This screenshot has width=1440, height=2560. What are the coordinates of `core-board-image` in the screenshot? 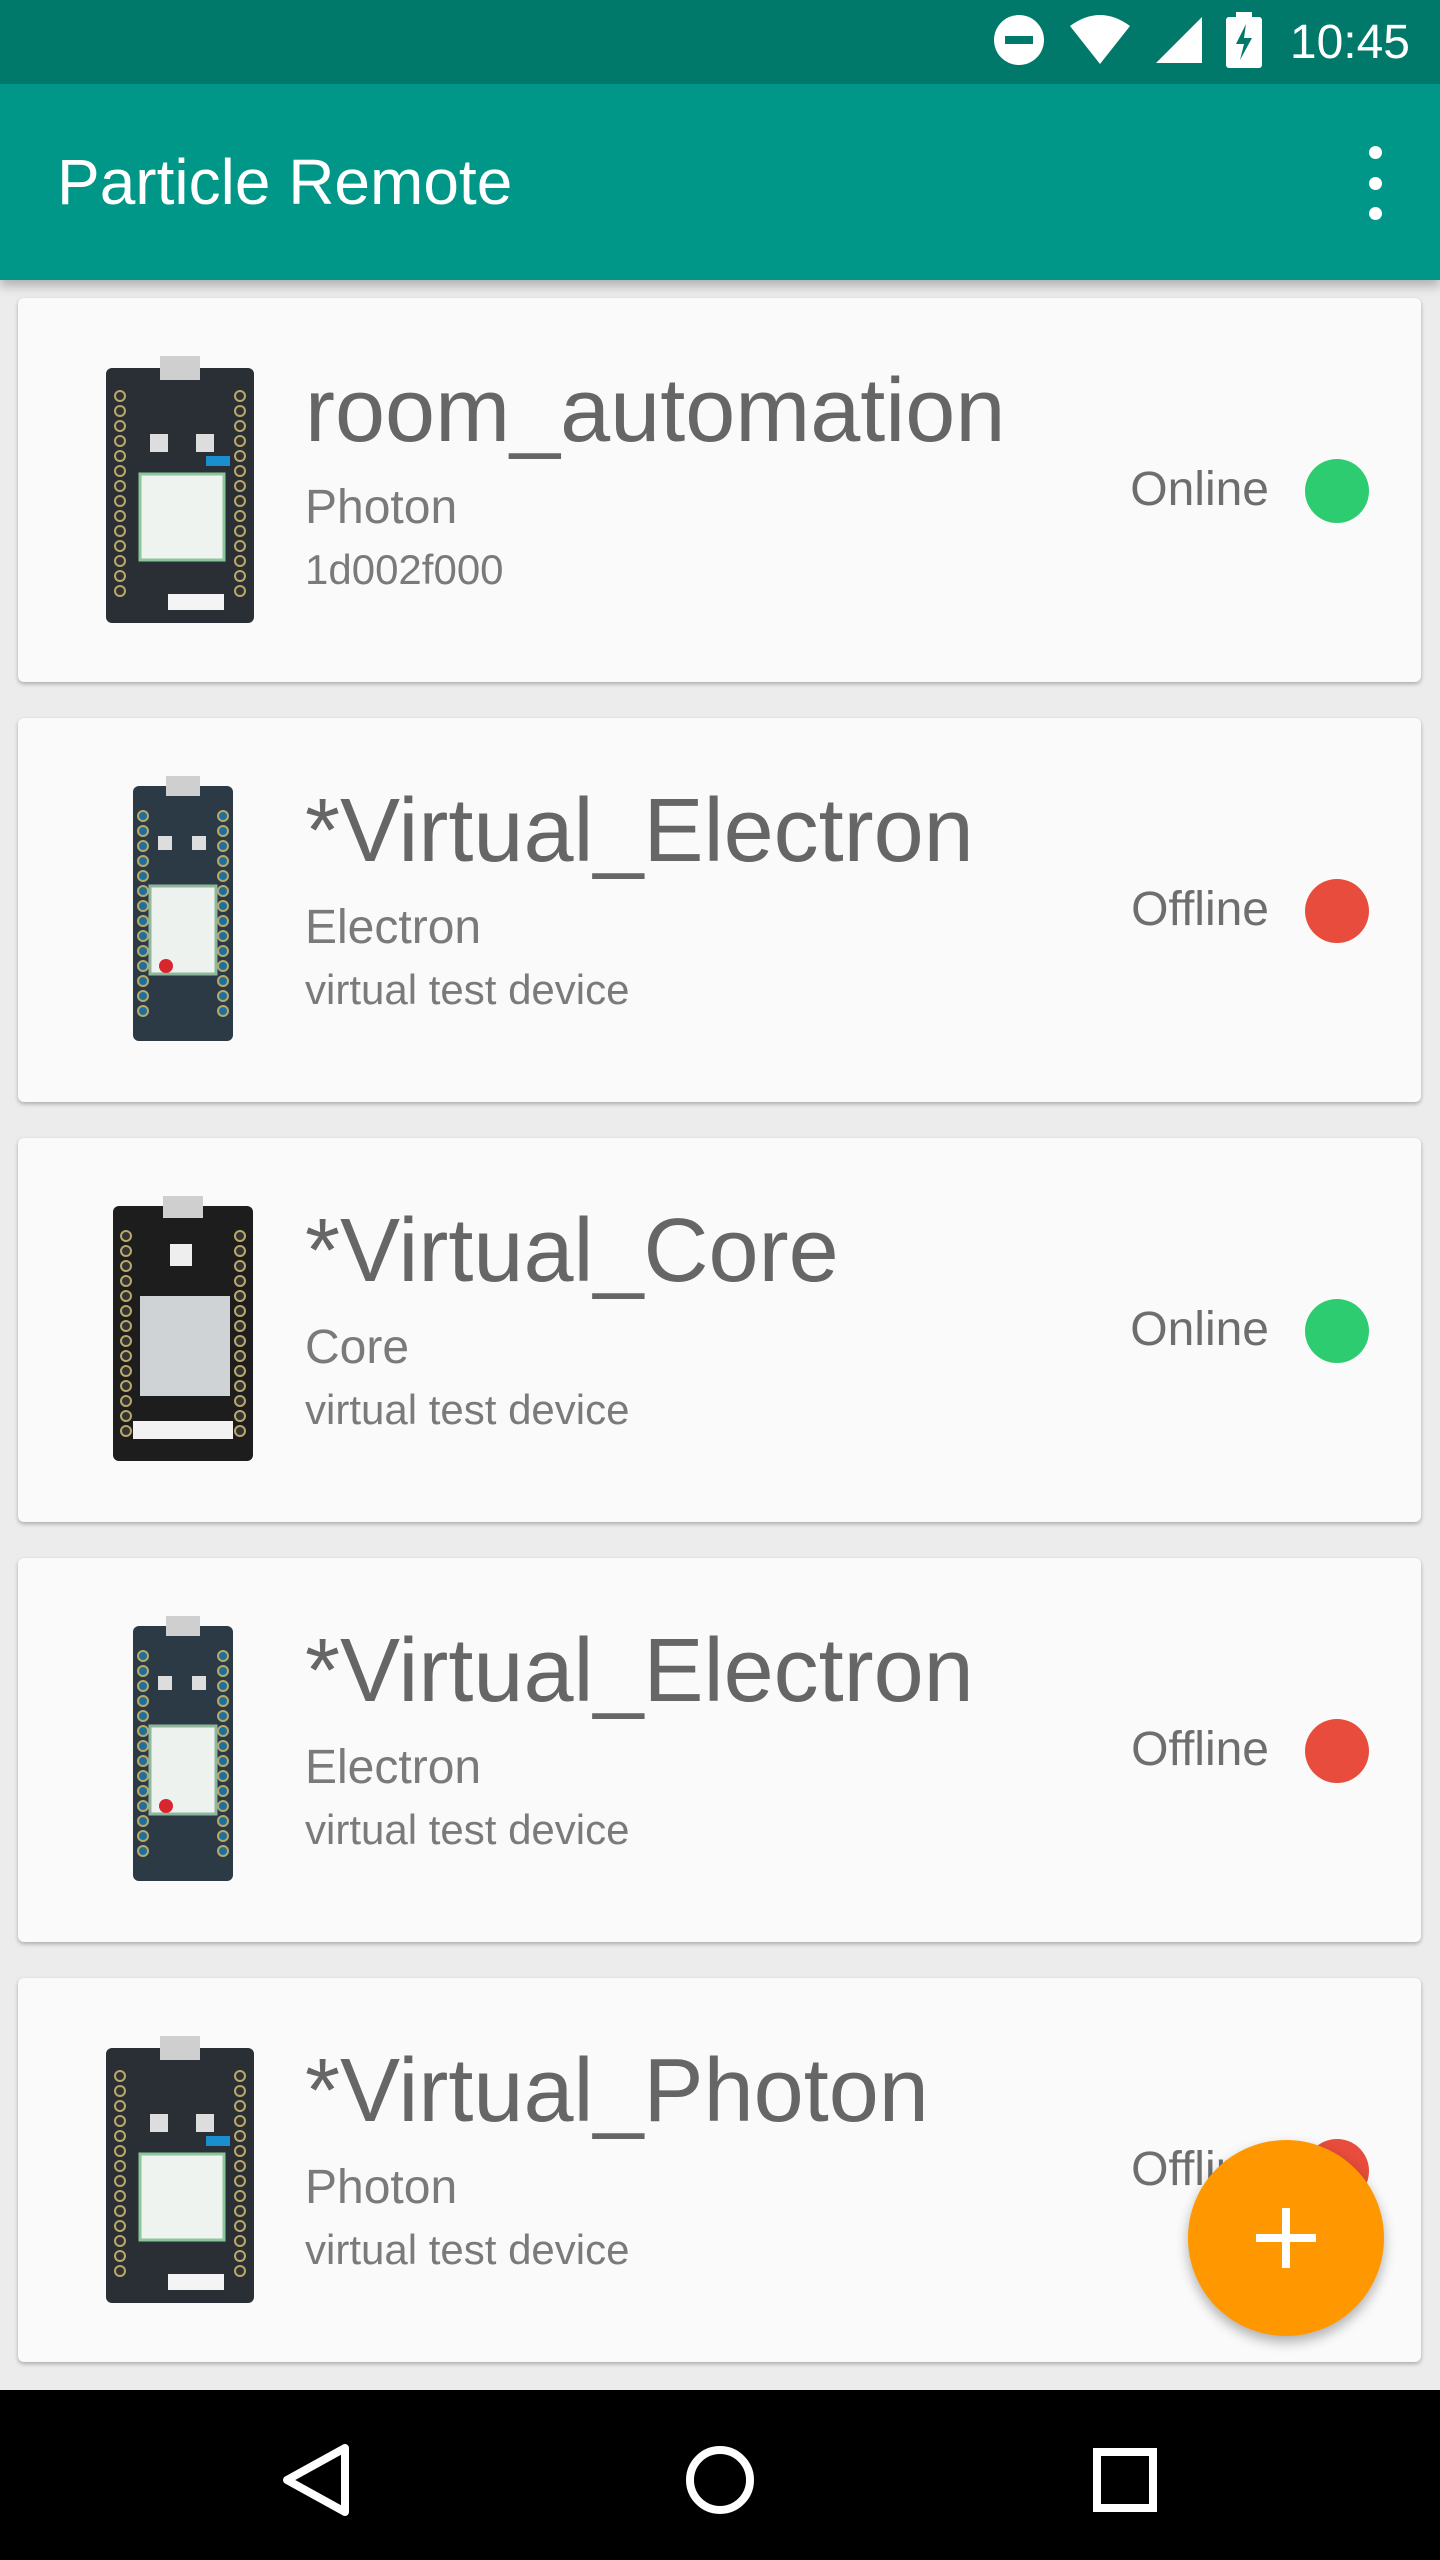 It's located at (178, 1331).